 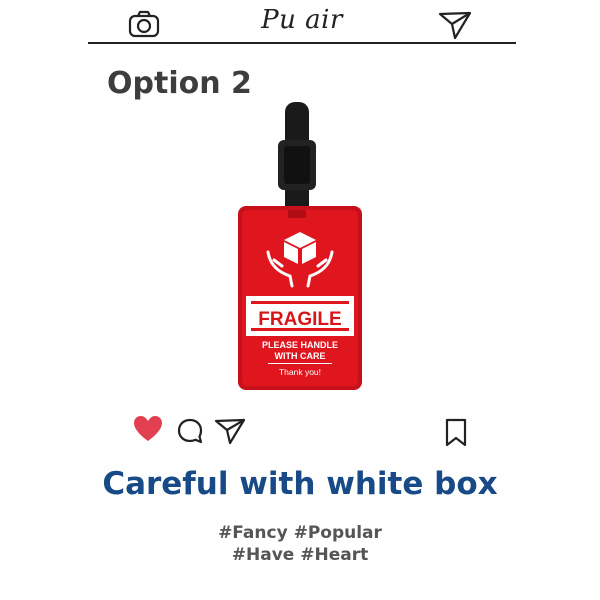 I want to click on handle-label-line2: WITH CARE, so click(x=300, y=356).